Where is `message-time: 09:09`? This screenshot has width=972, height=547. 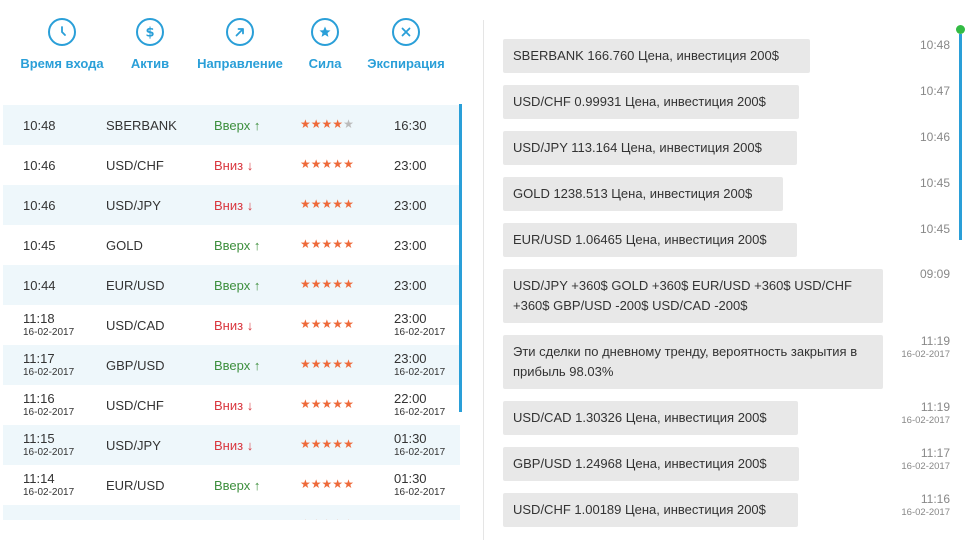
message-time: 09:09 is located at coordinates (934, 274).